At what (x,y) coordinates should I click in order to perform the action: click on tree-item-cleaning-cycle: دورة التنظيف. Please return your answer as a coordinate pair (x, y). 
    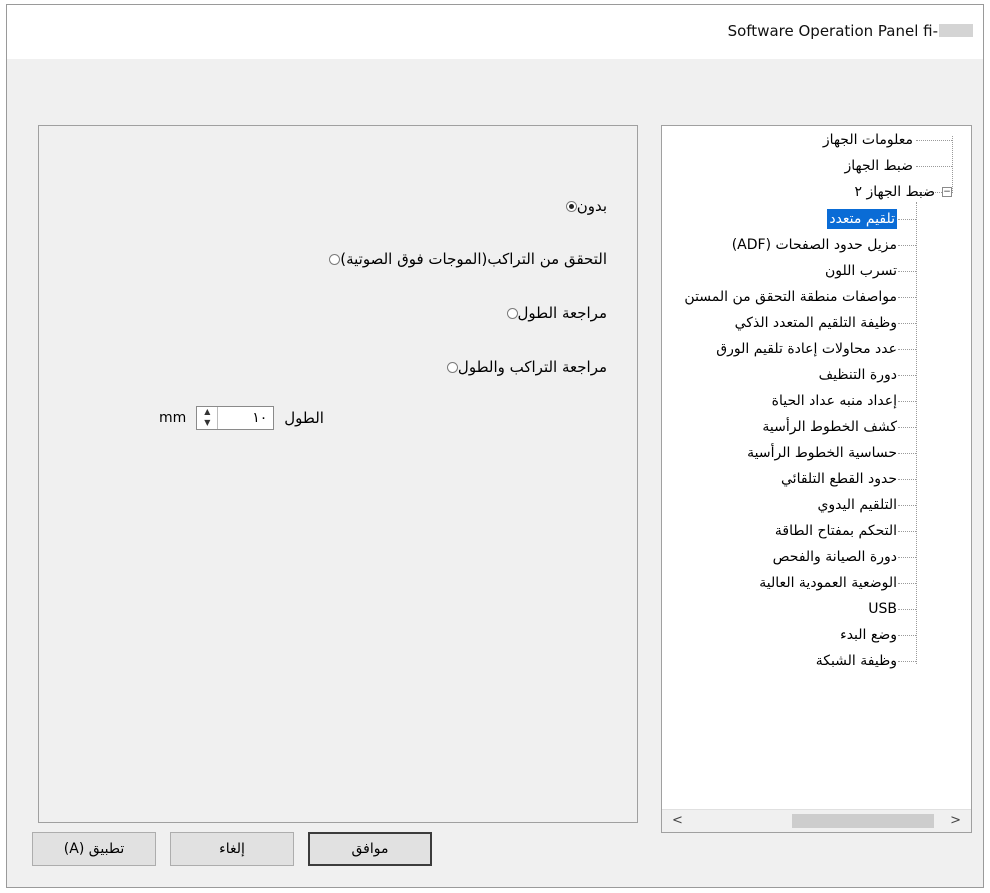
    Looking at the image, I should click on (858, 375).